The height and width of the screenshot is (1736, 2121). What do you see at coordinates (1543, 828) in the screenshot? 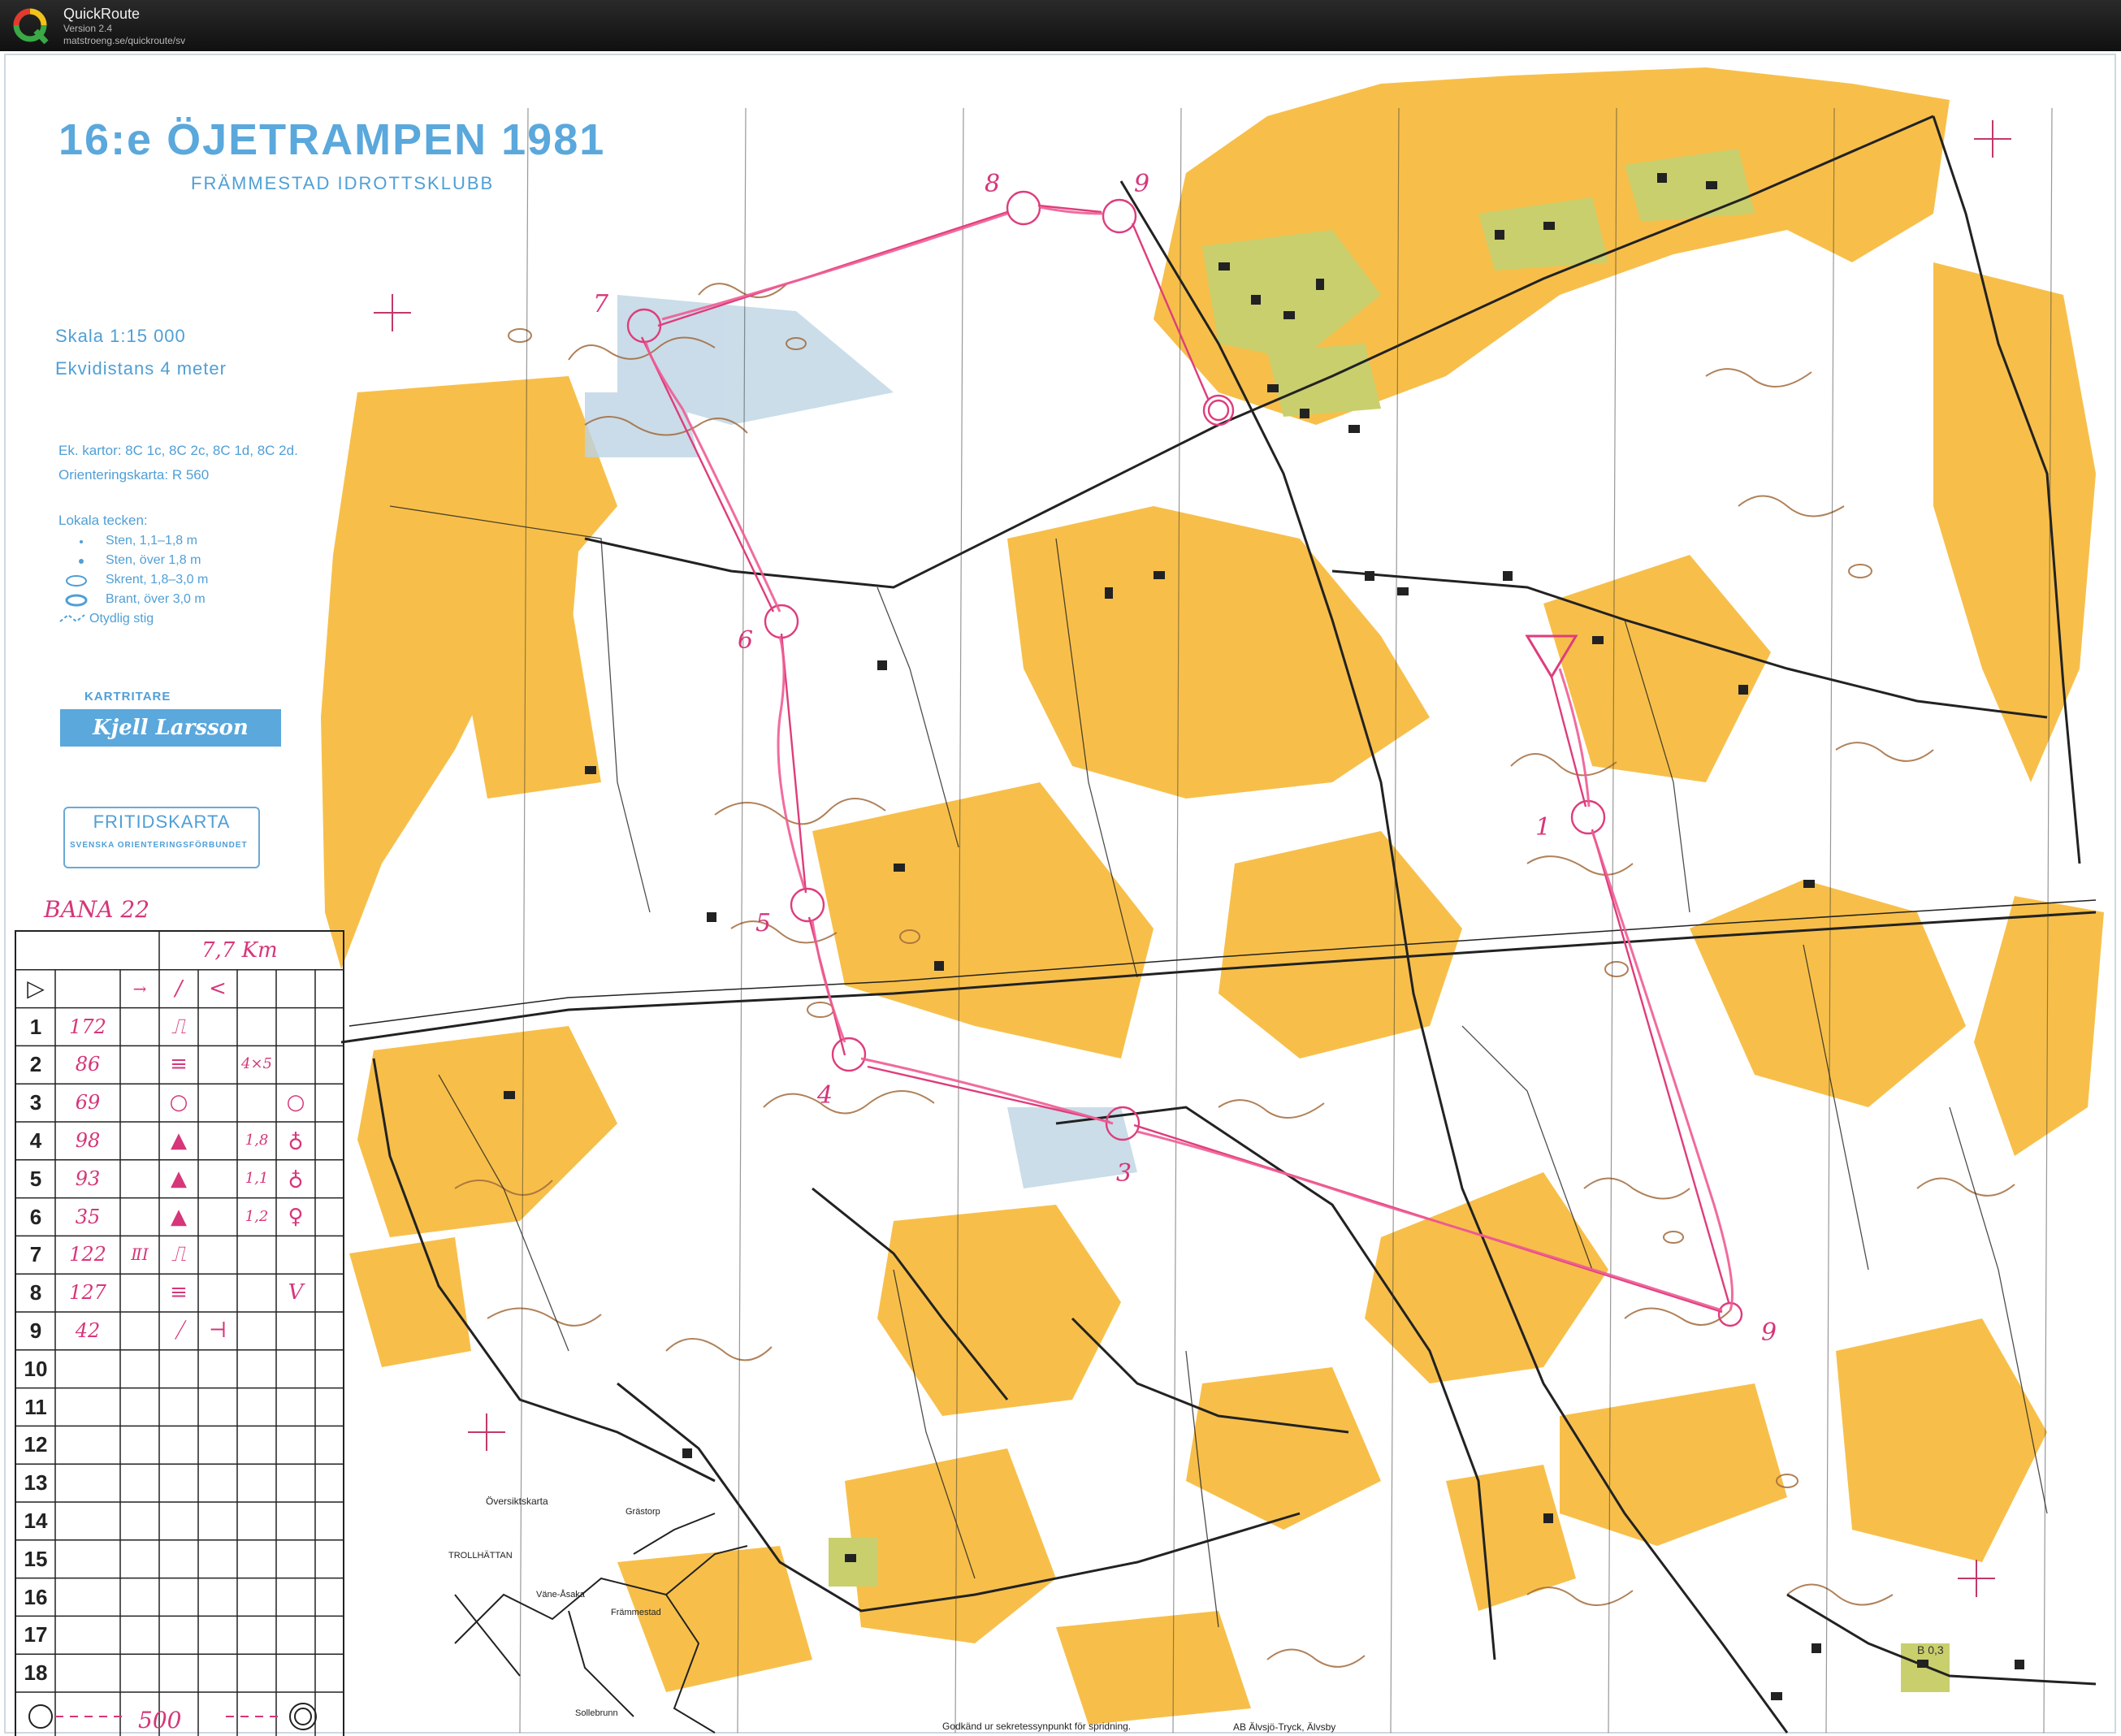
I see `control-number: 1` at bounding box center [1543, 828].